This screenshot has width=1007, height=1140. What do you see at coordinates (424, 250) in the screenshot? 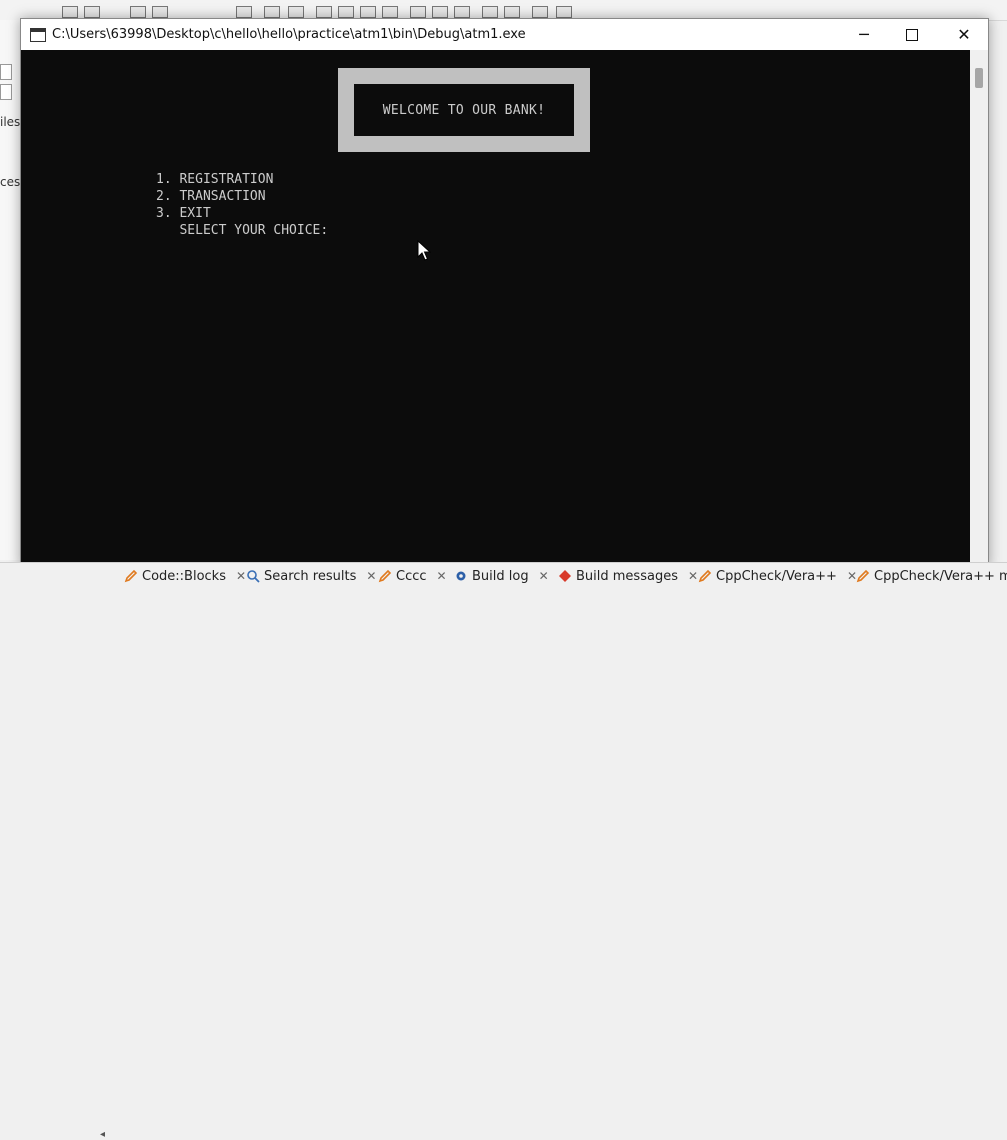
I see `mouse-pointer-icon` at bounding box center [424, 250].